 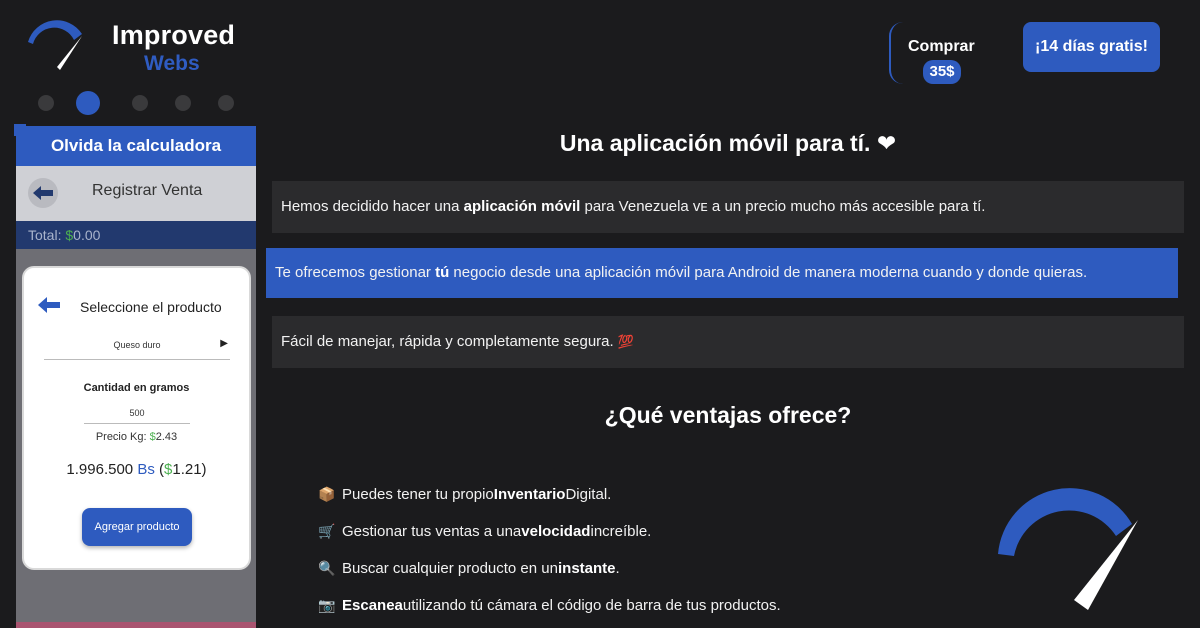 What do you see at coordinates (137, 527) in the screenshot?
I see `add-product-button: Agregar producto` at bounding box center [137, 527].